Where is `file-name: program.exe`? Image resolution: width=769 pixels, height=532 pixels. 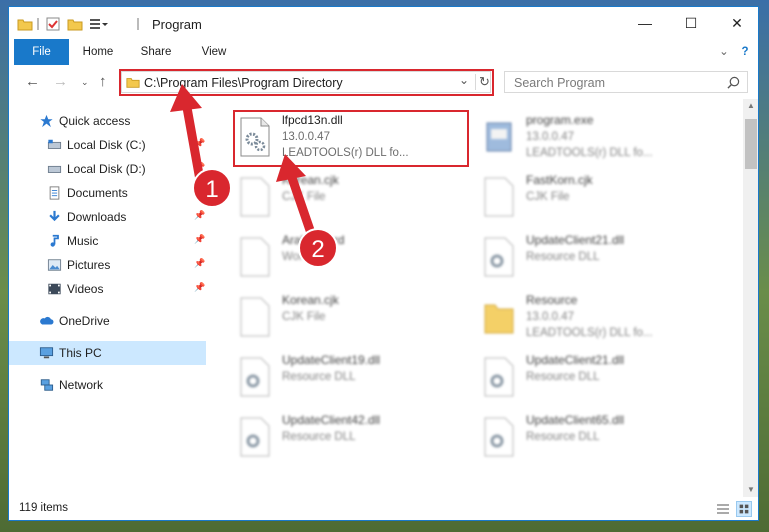
file-name: program.exe is located at coordinates (560, 120).